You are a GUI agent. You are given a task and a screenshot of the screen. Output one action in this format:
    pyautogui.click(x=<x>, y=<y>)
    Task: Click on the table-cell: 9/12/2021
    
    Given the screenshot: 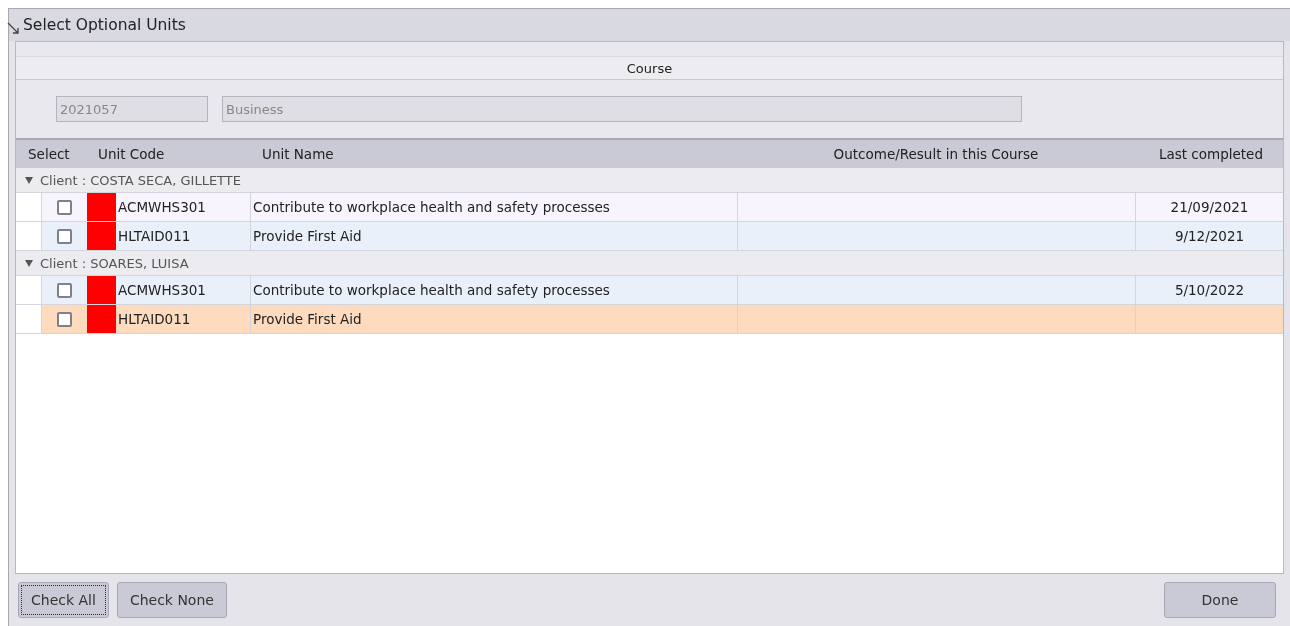 What is the action you would take?
    pyautogui.click(x=1209, y=236)
    